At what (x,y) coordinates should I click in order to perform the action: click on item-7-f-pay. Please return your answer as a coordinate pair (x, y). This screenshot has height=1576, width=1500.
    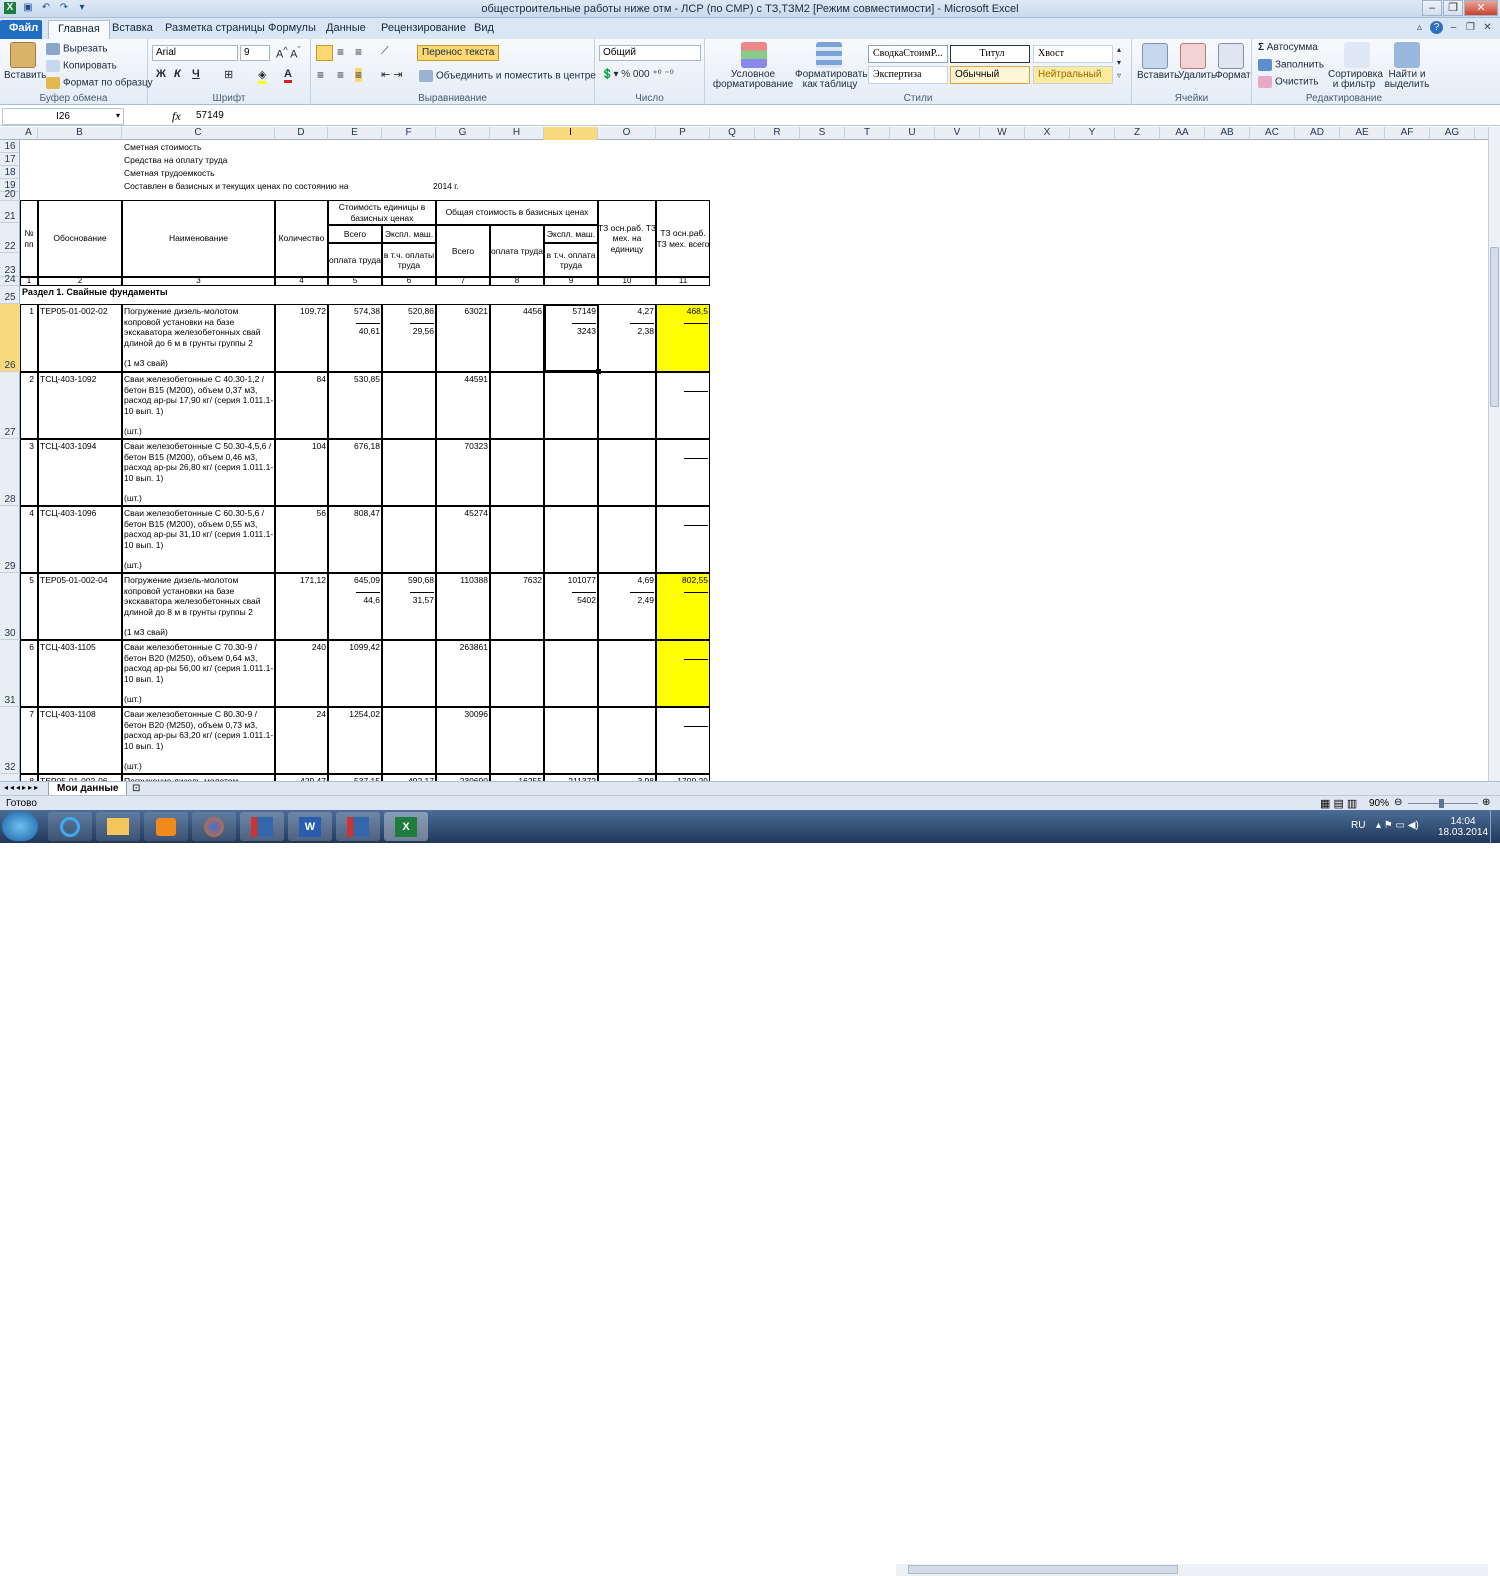
    Looking at the image, I should click on (409, 734).